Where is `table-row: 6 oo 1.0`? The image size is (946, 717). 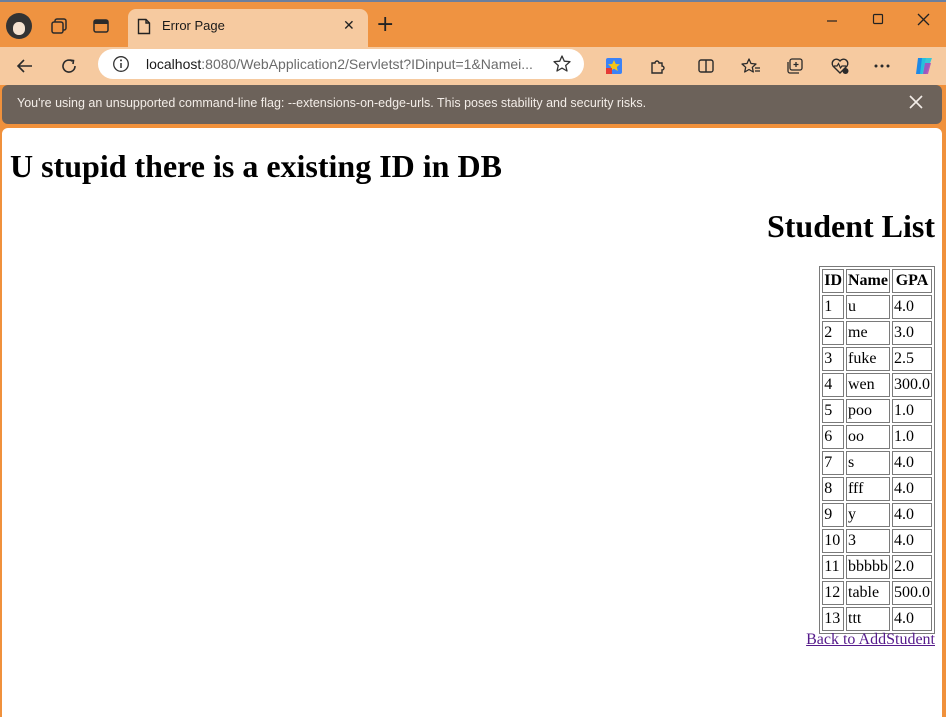 table-row: 6 oo 1.0 is located at coordinates (877, 437).